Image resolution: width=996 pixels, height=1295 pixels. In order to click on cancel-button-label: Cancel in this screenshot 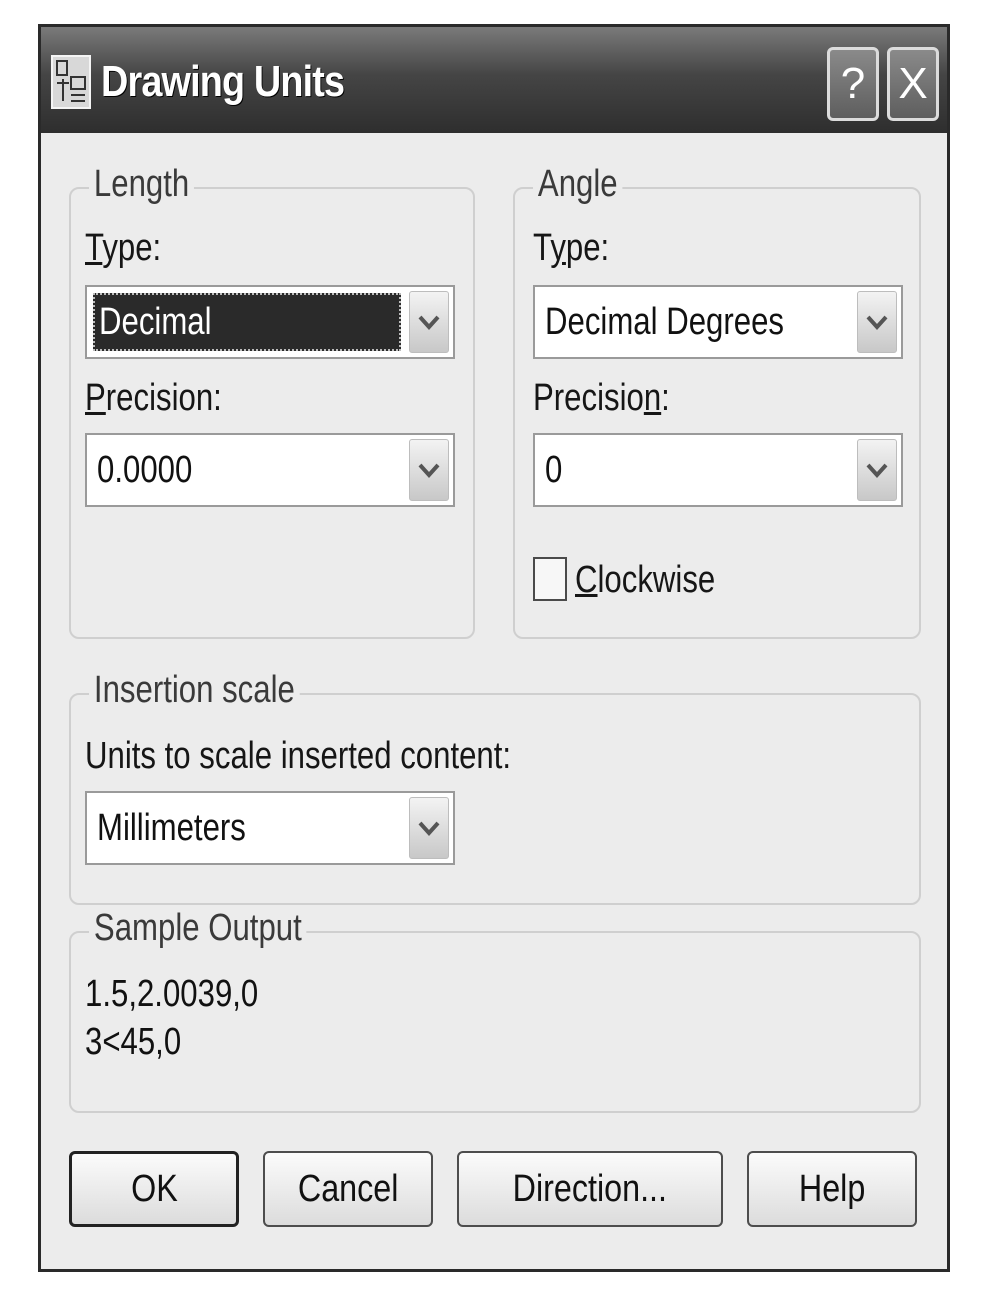, I will do `click(348, 1188)`.